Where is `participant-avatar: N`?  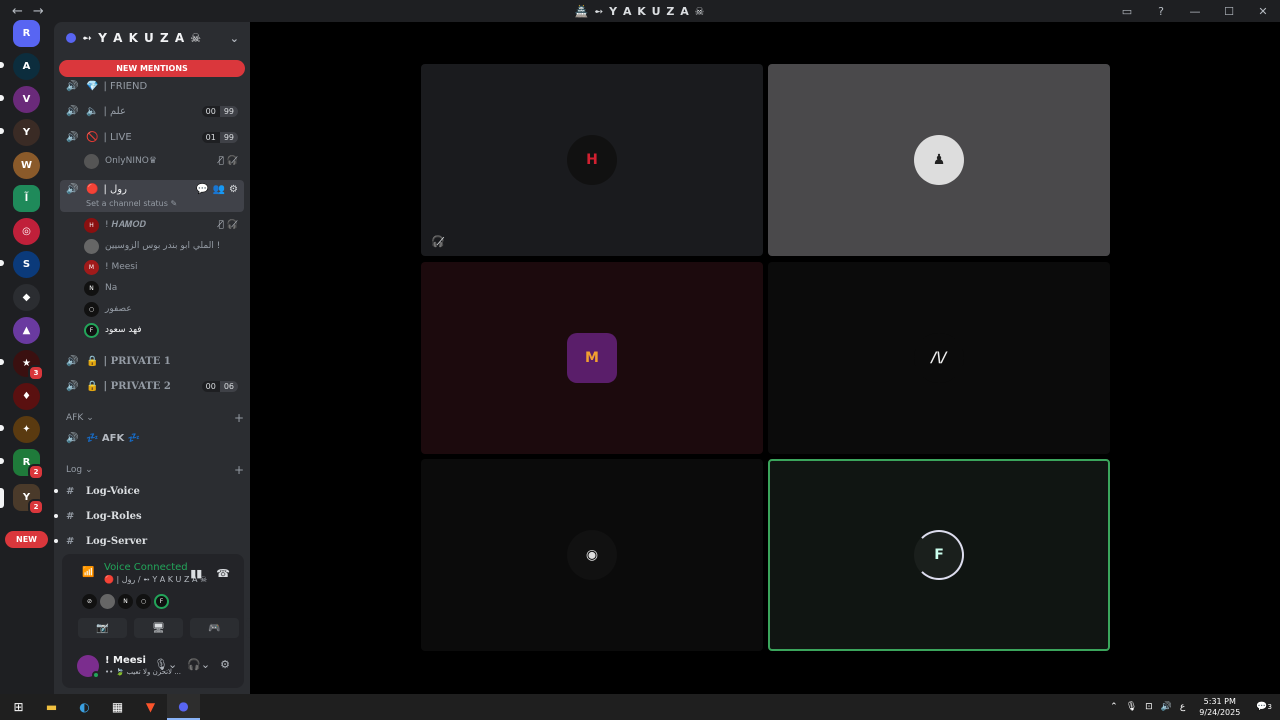 participant-avatar: N is located at coordinates (125, 601).